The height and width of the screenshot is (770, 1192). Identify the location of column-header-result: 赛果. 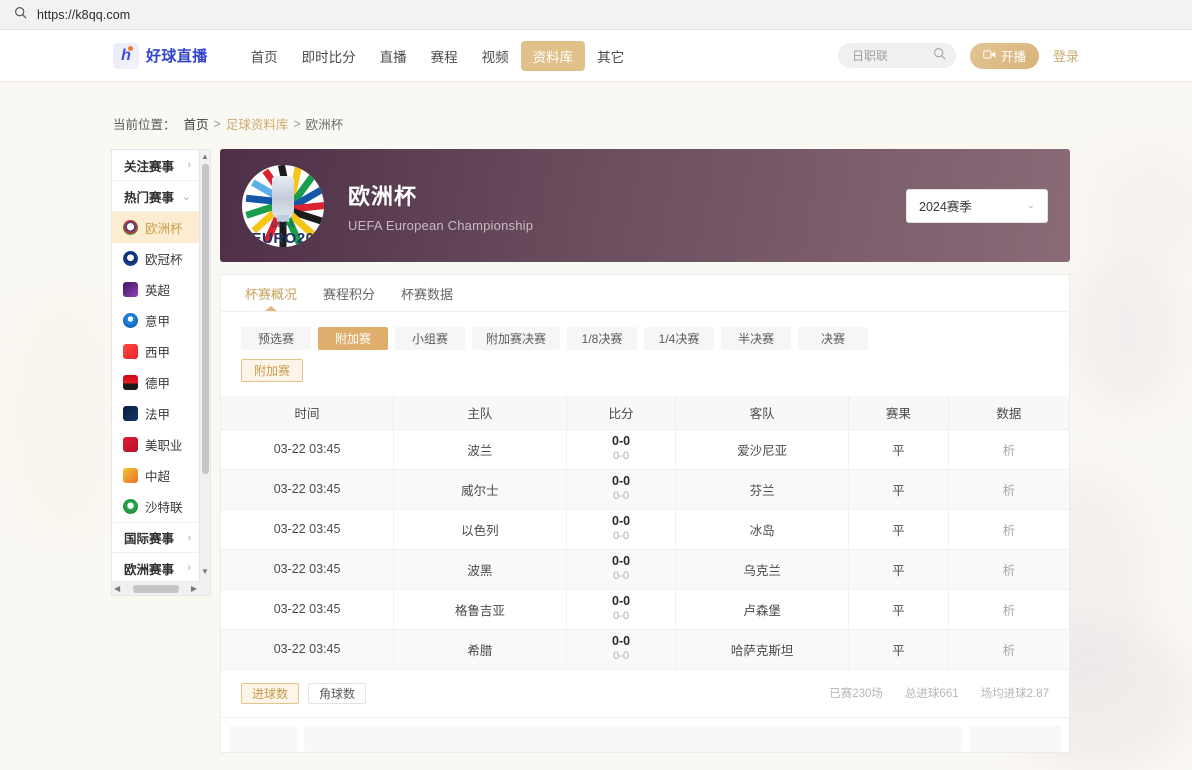
(898, 413).